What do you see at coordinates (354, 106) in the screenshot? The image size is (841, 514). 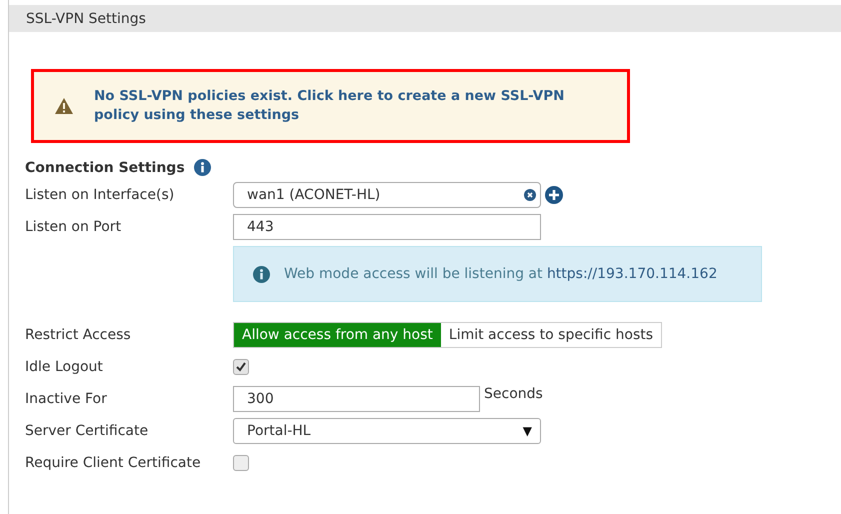 I see `warning-message: No SSL-VPN policies exist. Click here to create a new SSL-VPN policy using these settings` at bounding box center [354, 106].